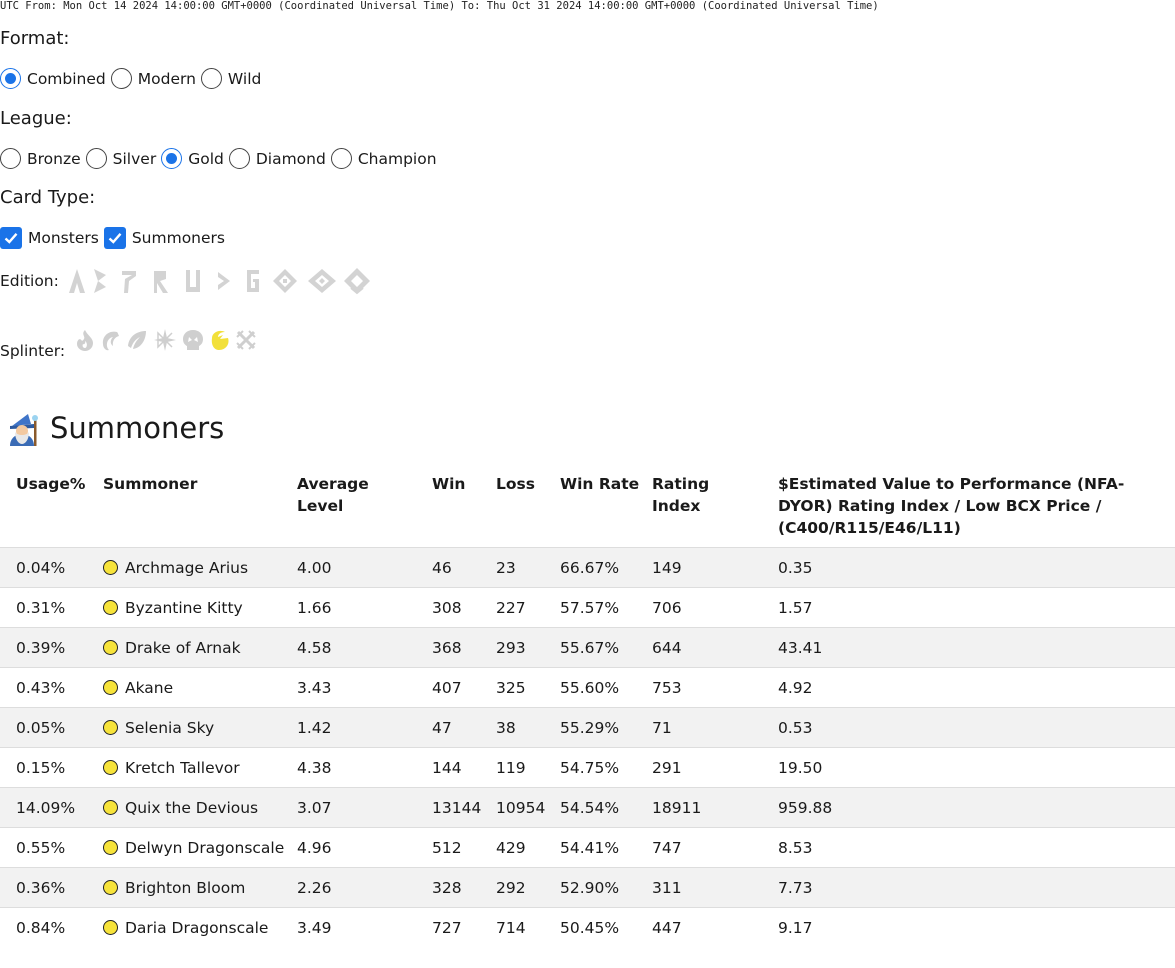  What do you see at coordinates (239, 158) in the screenshot?
I see `league-diamond-radio` at bounding box center [239, 158].